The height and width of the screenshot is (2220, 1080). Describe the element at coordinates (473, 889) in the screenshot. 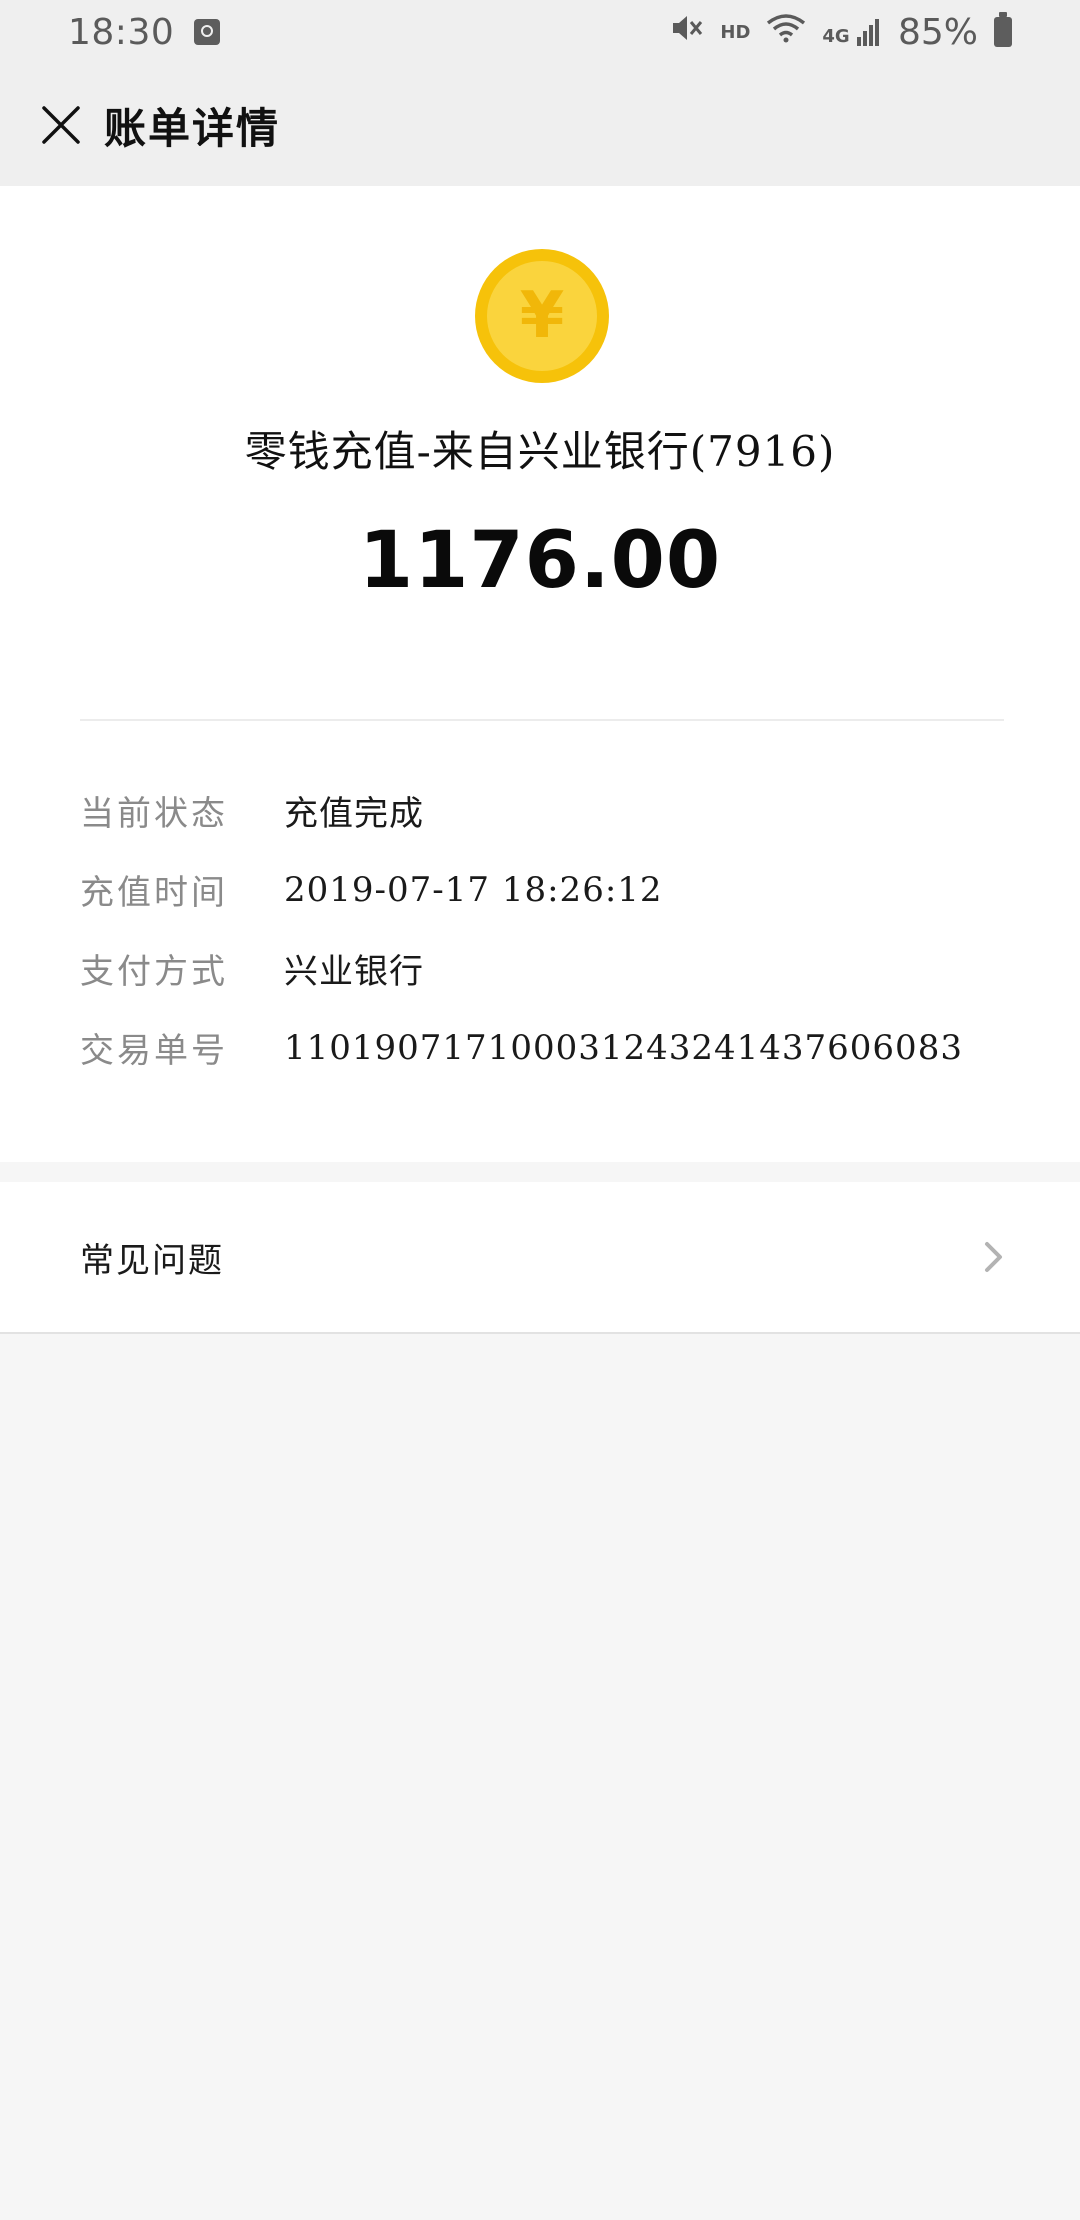

I see `detail-value: 2019-07-17 18:26:12` at that location.